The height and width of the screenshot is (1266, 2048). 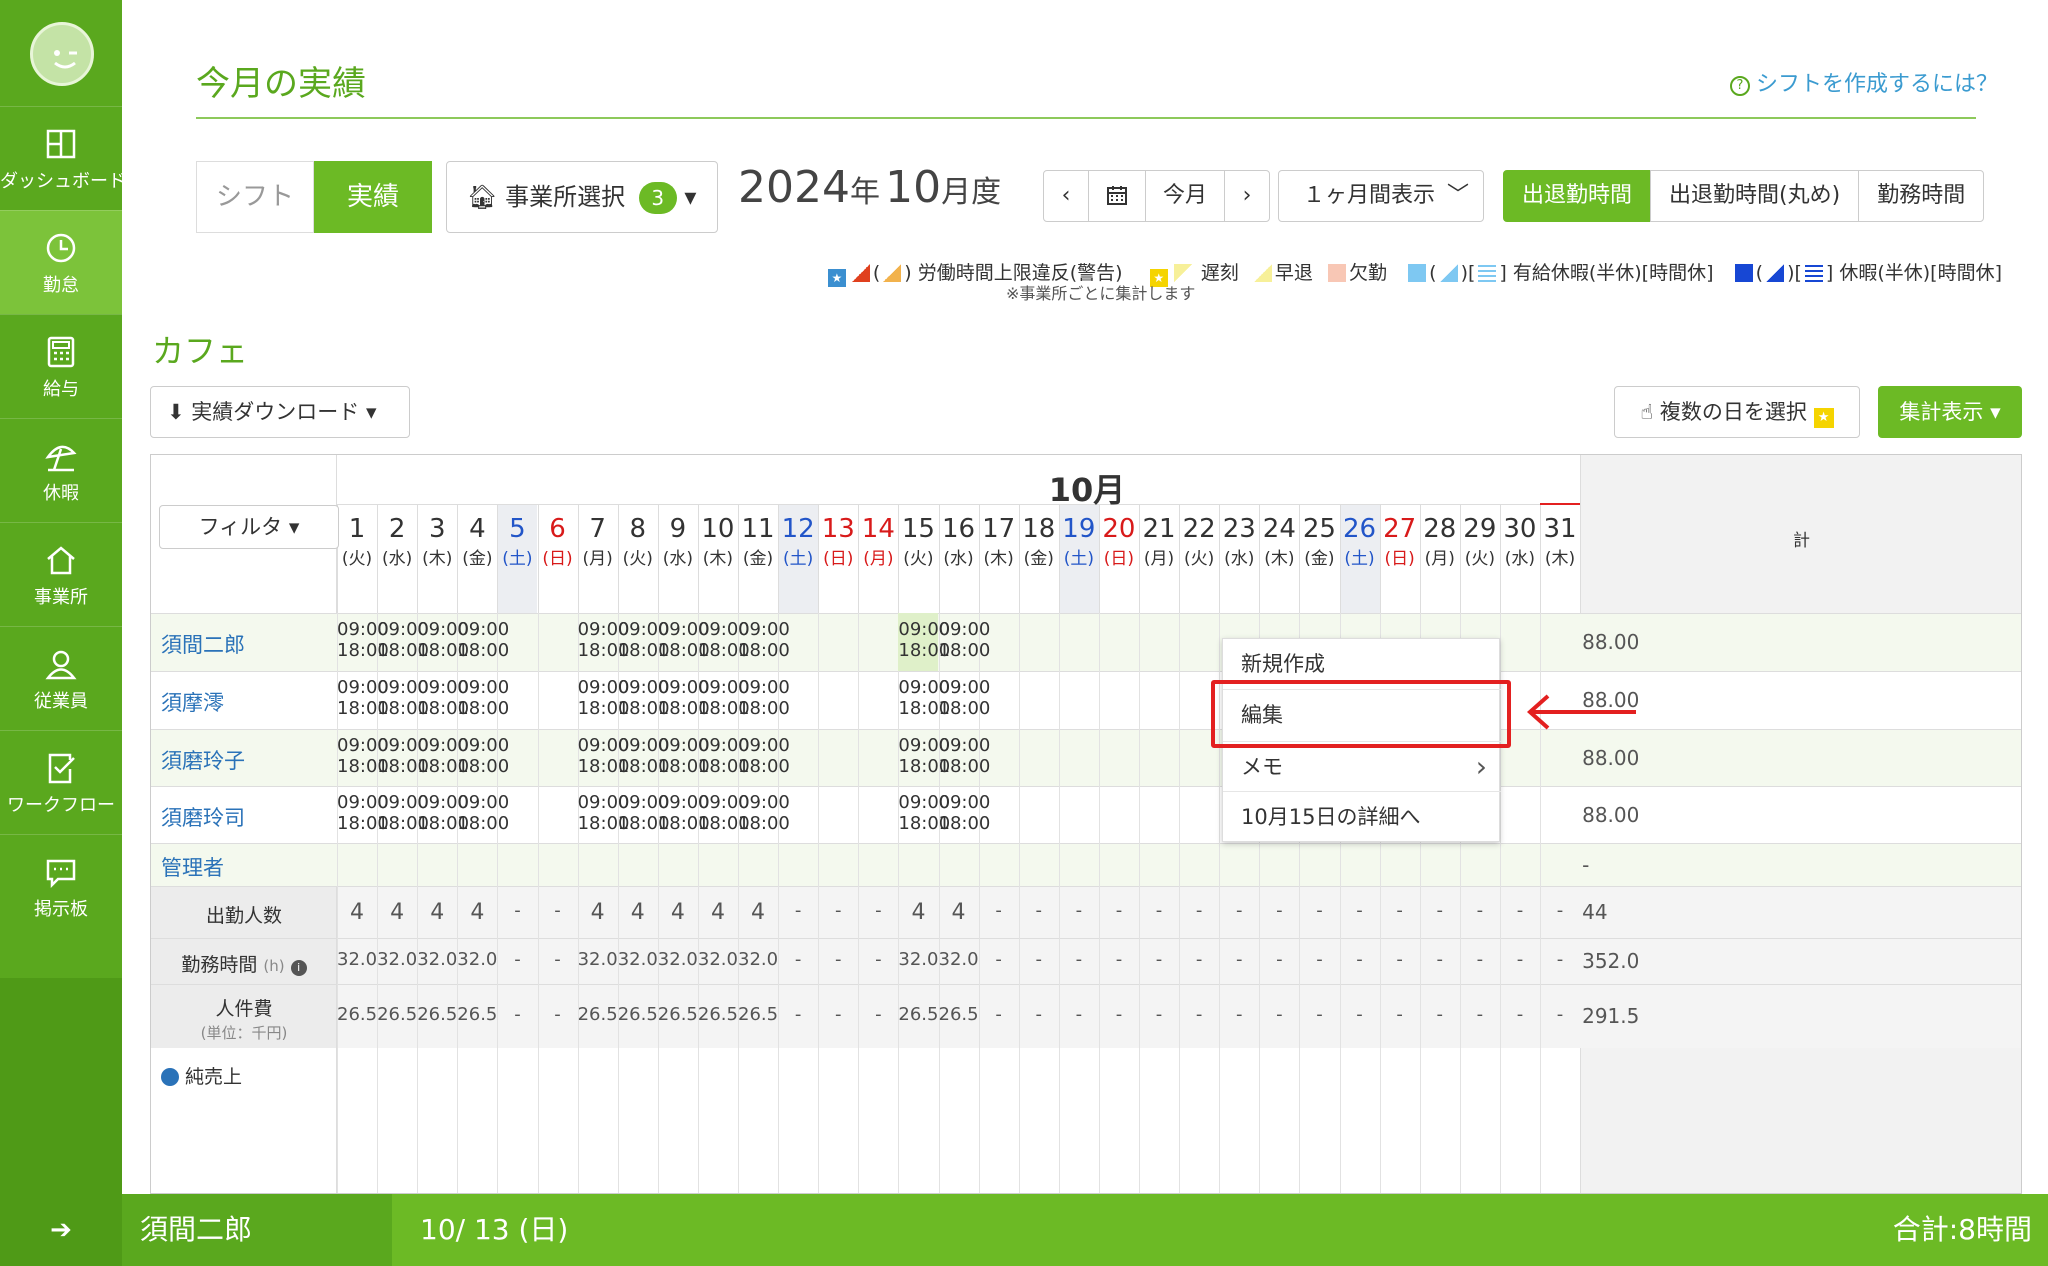 What do you see at coordinates (1362, 766) in the screenshot?
I see `menu-item-memo: メモ ›` at bounding box center [1362, 766].